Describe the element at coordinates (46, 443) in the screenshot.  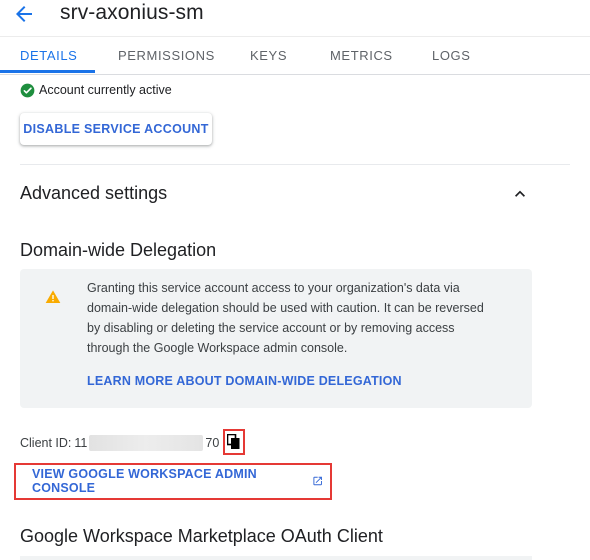
I see `client-id-label: Client ID:` at that location.